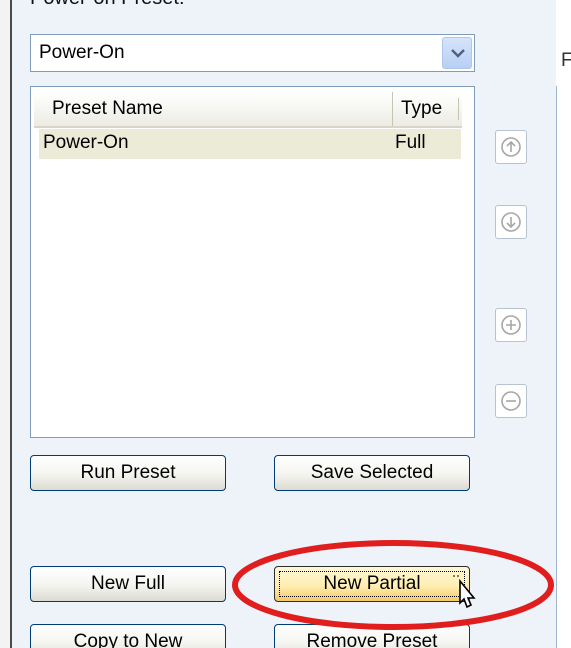 This screenshot has width=571, height=648. I want to click on column-header-type: Type, so click(427, 109).